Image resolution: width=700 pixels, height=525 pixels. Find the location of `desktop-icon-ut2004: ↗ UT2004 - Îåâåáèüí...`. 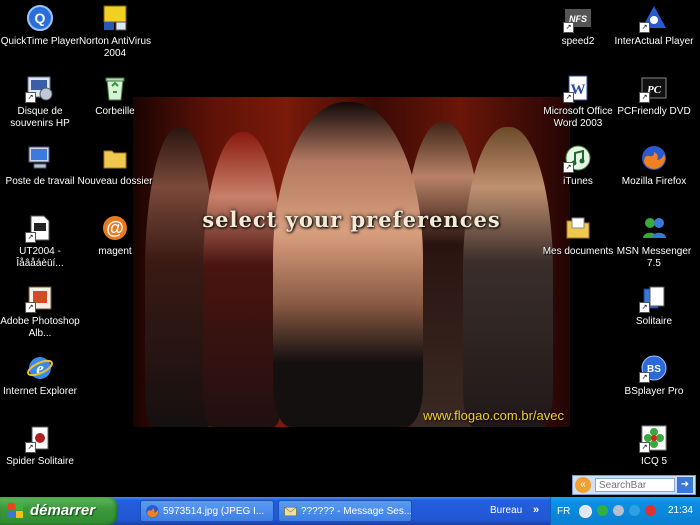

desktop-icon-ut2004: ↗ UT2004 - Îåâåáèüí... is located at coordinates (40, 242).